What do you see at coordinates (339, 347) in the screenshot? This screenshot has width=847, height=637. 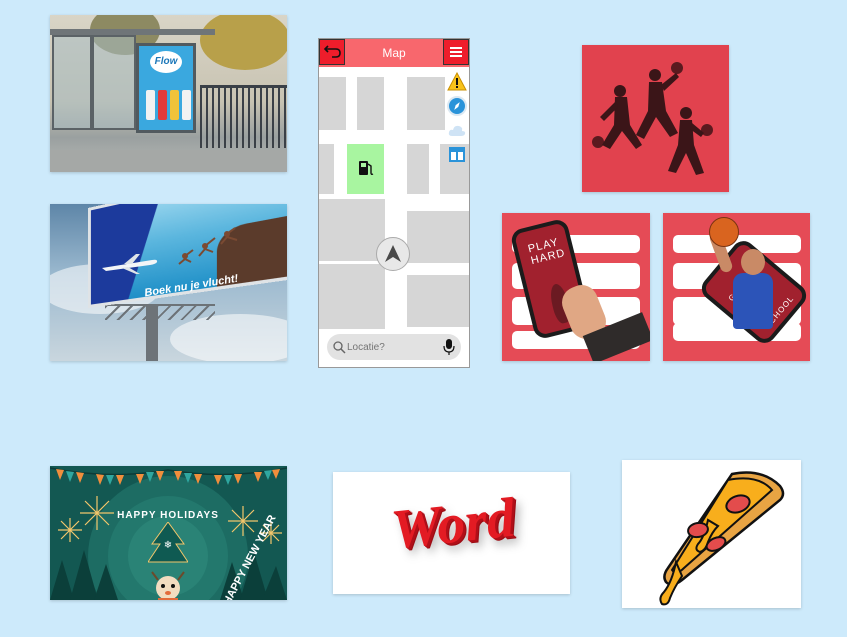 I see `search-icon` at bounding box center [339, 347].